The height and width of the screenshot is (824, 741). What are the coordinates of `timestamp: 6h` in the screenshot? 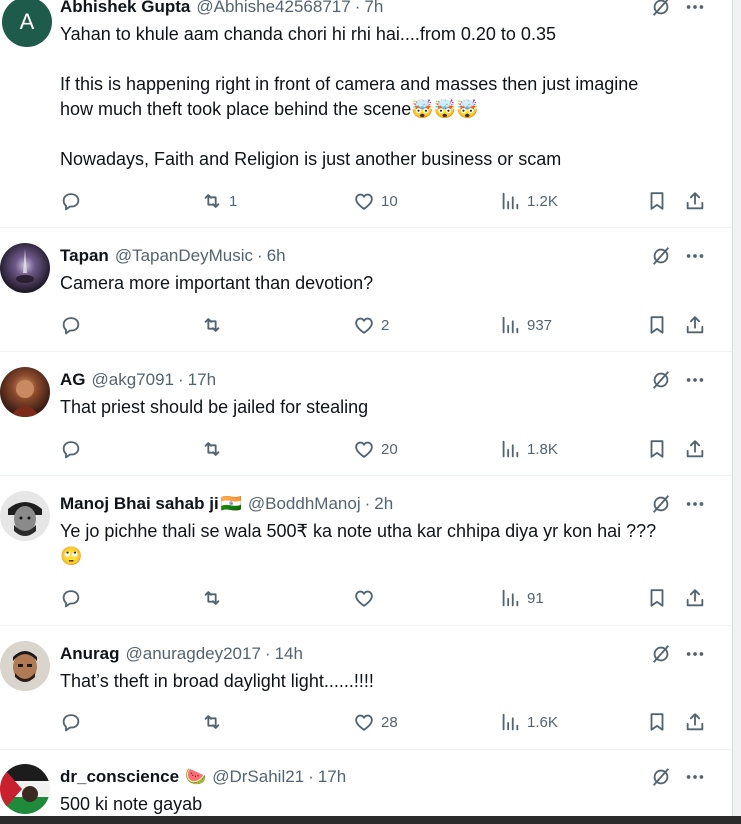 It's located at (276, 256).